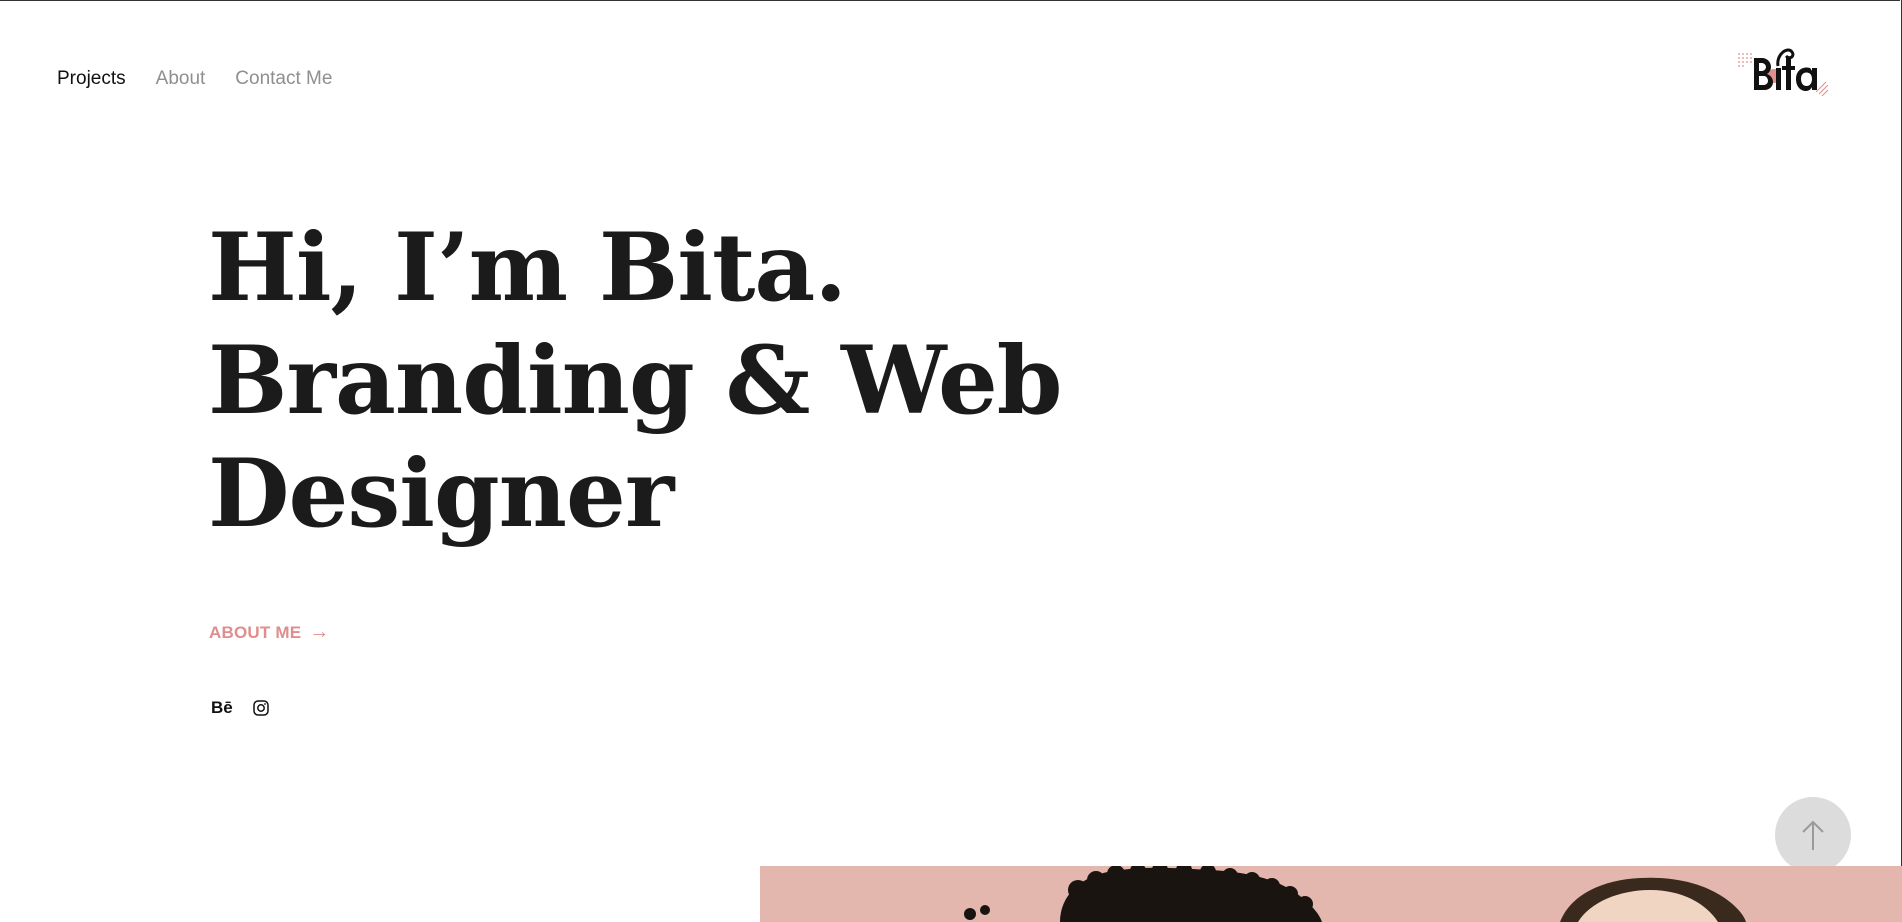 The image size is (1902, 922). What do you see at coordinates (441, 494) in the screenshot?
I see `hero-line-3: Designer` at bounding box center [441, 494].